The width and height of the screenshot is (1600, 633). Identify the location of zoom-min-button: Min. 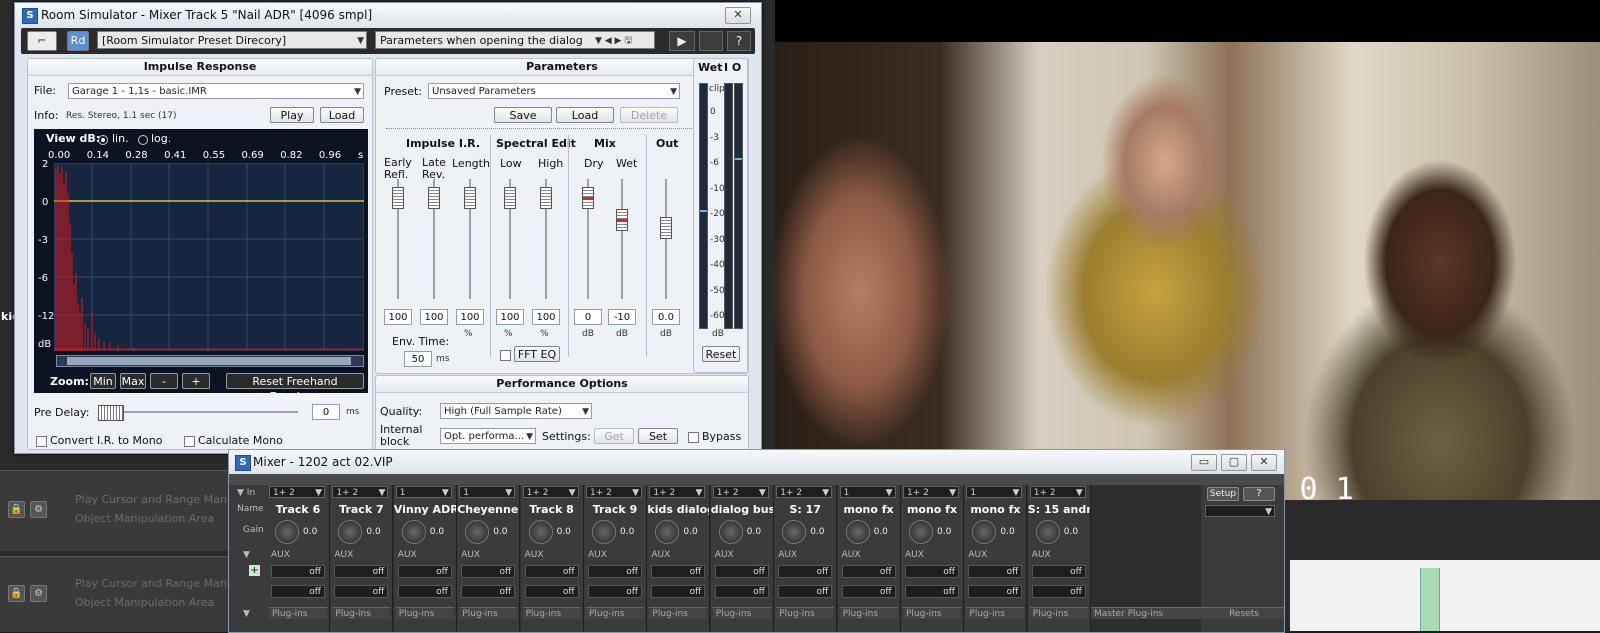
(103, 381).